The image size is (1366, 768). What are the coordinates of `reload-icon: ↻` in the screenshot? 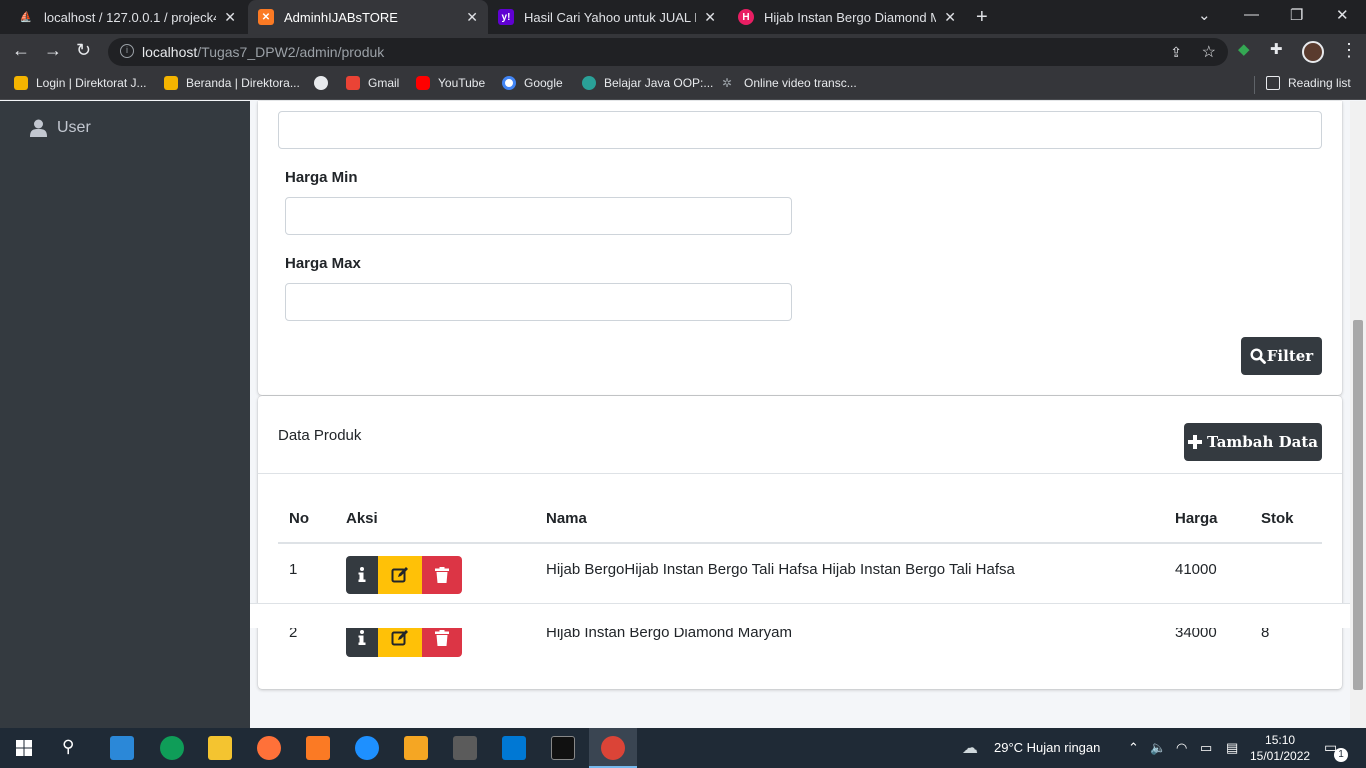 It's located at (83, 50).